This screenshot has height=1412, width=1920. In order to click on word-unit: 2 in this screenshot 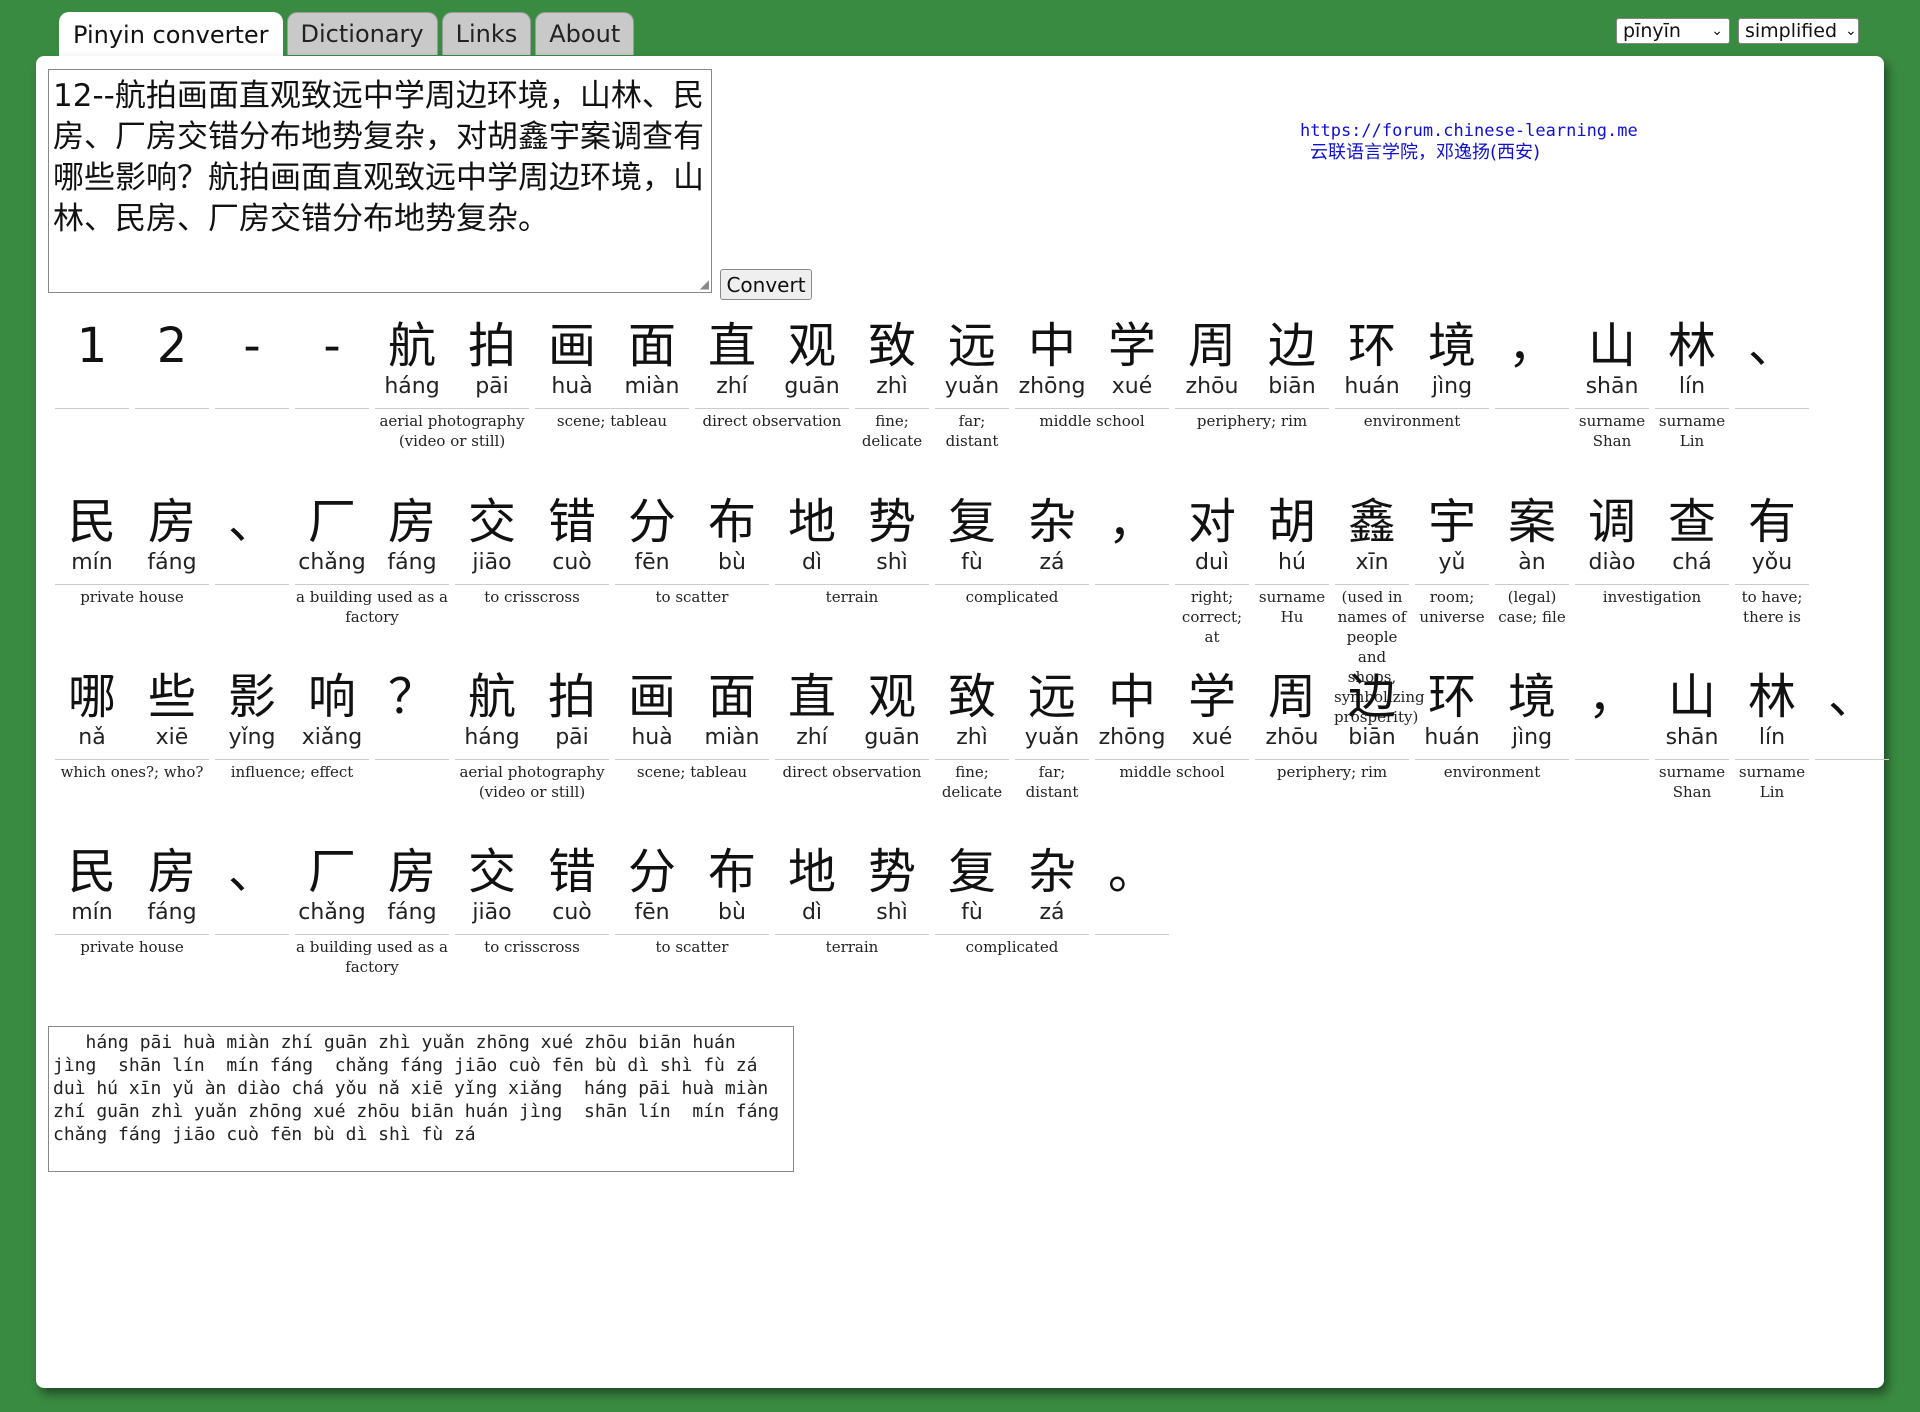, I will do `click(172, 384)`.